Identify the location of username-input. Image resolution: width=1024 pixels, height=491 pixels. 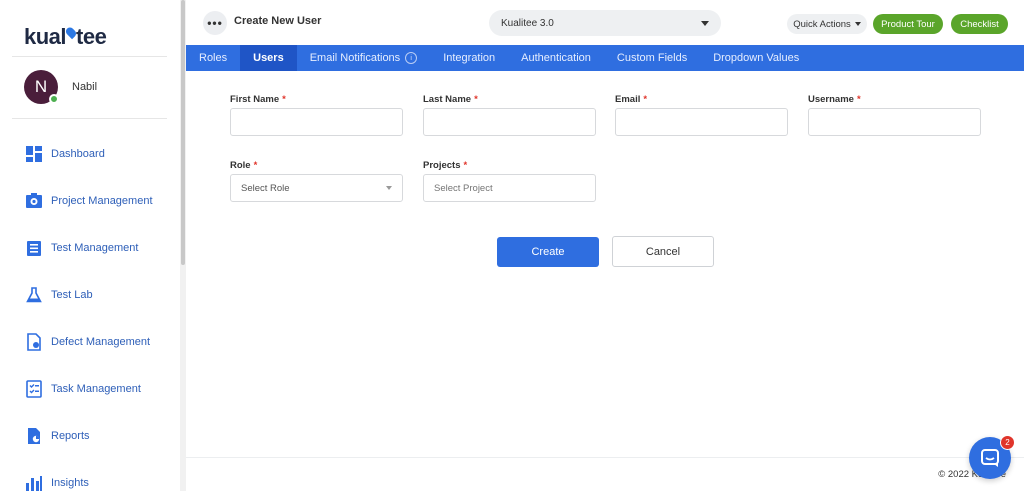
(894, 122).